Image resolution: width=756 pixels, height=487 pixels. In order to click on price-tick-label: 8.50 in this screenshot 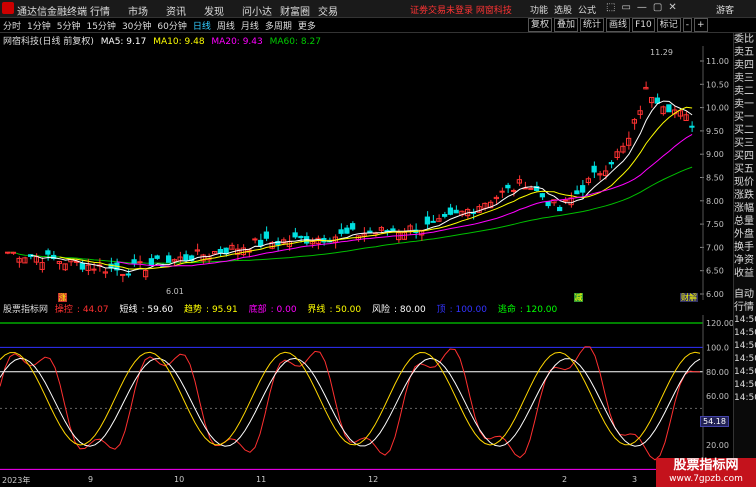, I will do `click(715, 178)`.